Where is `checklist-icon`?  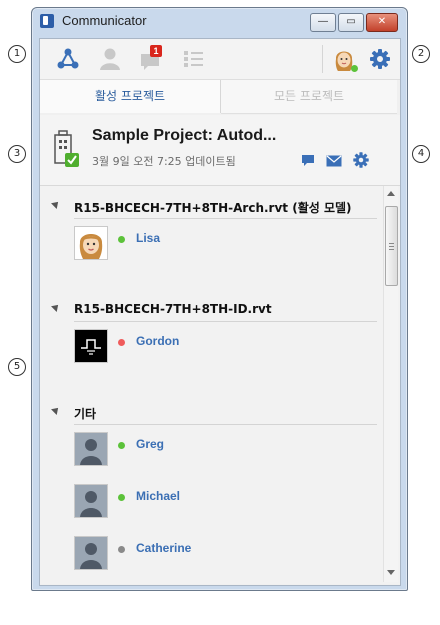 checklist-icon is located at coordinates (194, 59).